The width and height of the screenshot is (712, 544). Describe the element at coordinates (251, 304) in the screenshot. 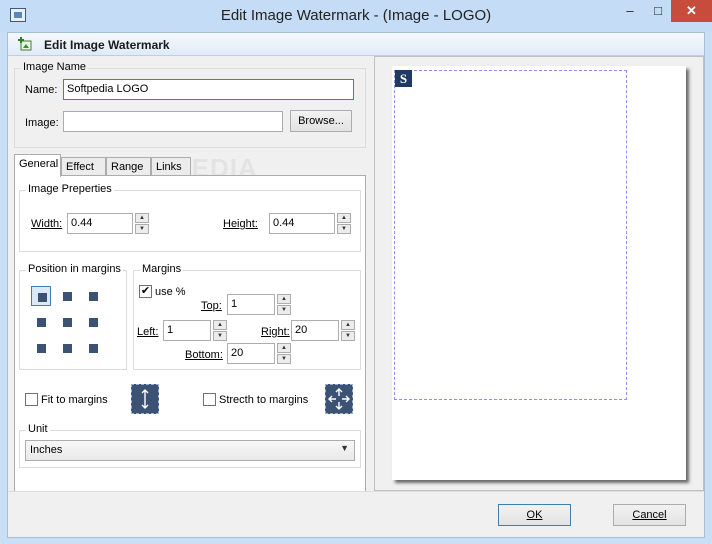

I see `top-input: 1` at that location.